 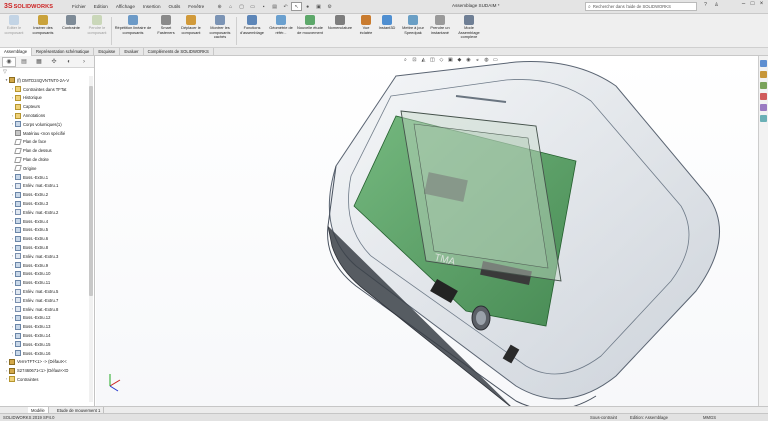 I want to click on tree-item: Plan de dessus, so click(x=47, y=150).